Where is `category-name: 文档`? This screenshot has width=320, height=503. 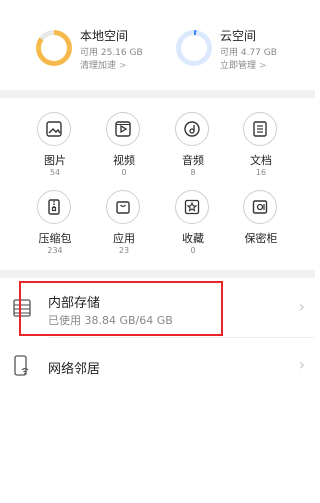 category-name: 文档 is located at coordinates (261, 160).